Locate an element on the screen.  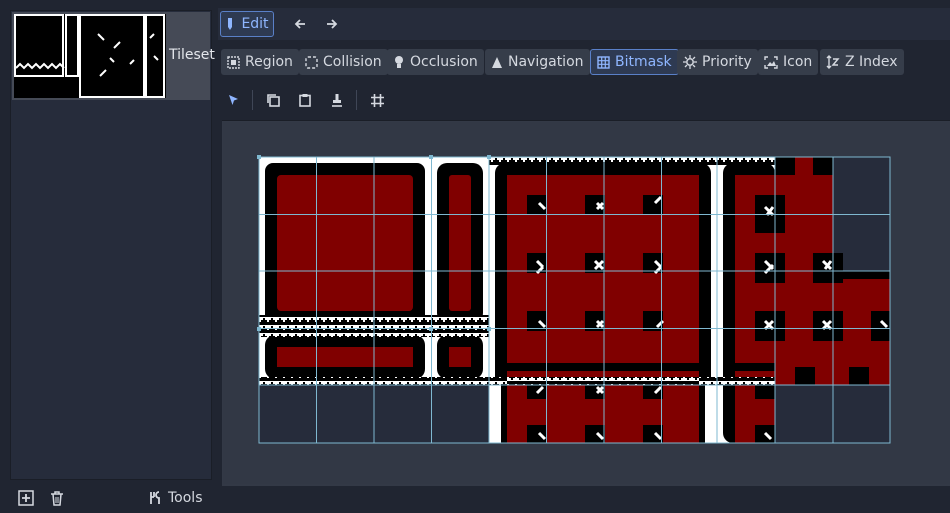
navigation-label: Navigation is located at coordinates (546, 62).